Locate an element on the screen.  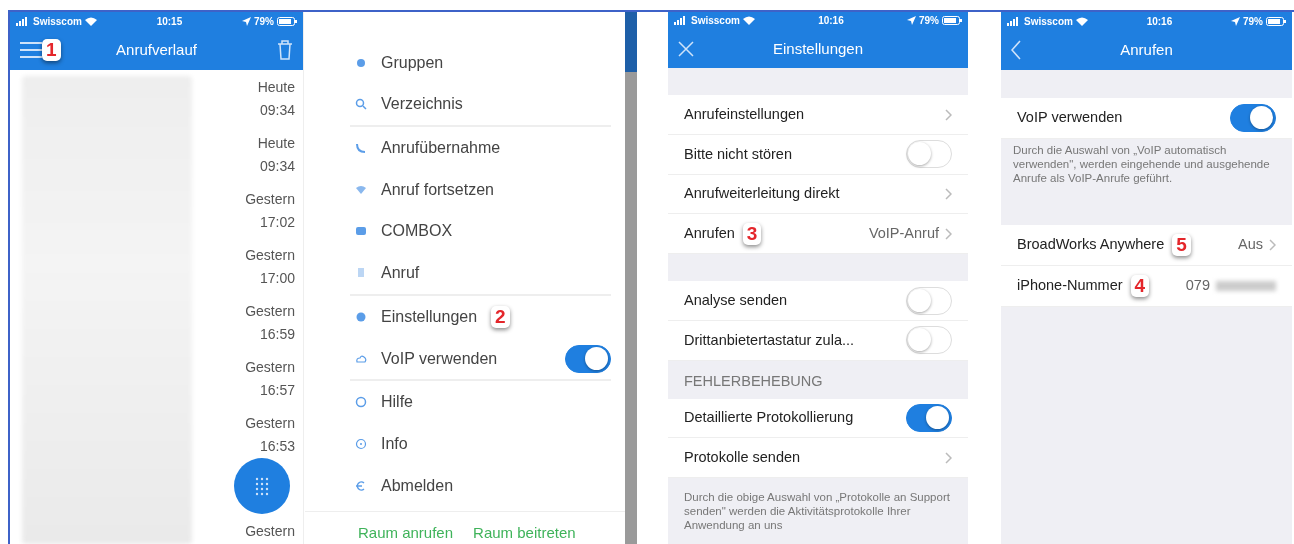
menu-item: COMBOX is located at coordinates (417, 231).